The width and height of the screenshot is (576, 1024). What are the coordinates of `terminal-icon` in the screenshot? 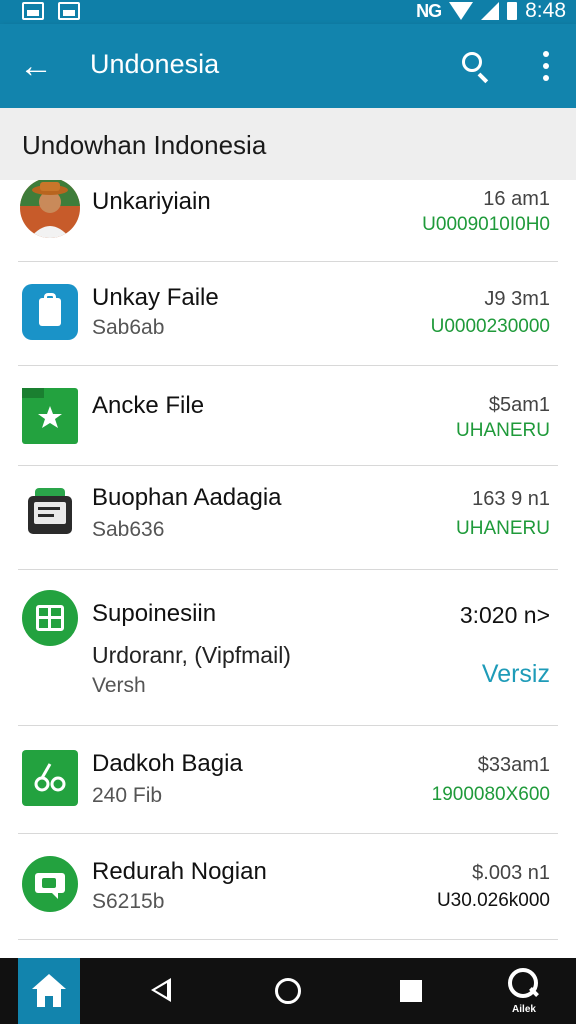 It's located at (50, 516).